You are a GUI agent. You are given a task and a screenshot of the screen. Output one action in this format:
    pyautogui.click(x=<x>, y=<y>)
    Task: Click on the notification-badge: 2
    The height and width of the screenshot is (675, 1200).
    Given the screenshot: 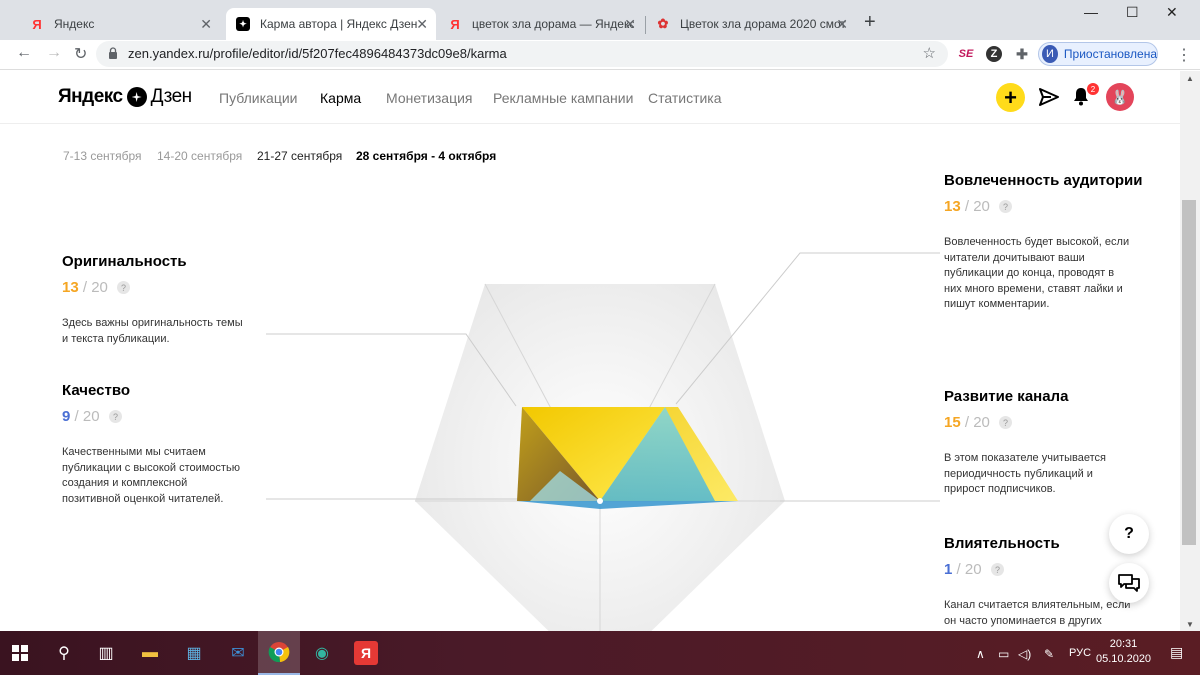 What is the action you would take?
    pyautogui.click(x=1093, y=89)
    